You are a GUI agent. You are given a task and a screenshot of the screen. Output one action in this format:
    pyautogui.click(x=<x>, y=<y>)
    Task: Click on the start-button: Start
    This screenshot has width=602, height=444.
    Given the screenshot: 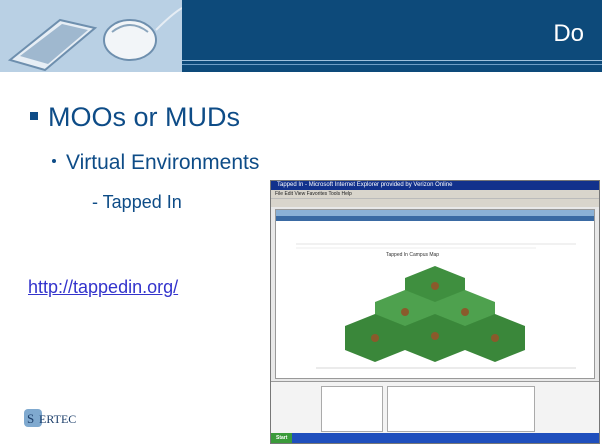 What is the action you would take?
    pyautogui.click(x=282, y=438)
    